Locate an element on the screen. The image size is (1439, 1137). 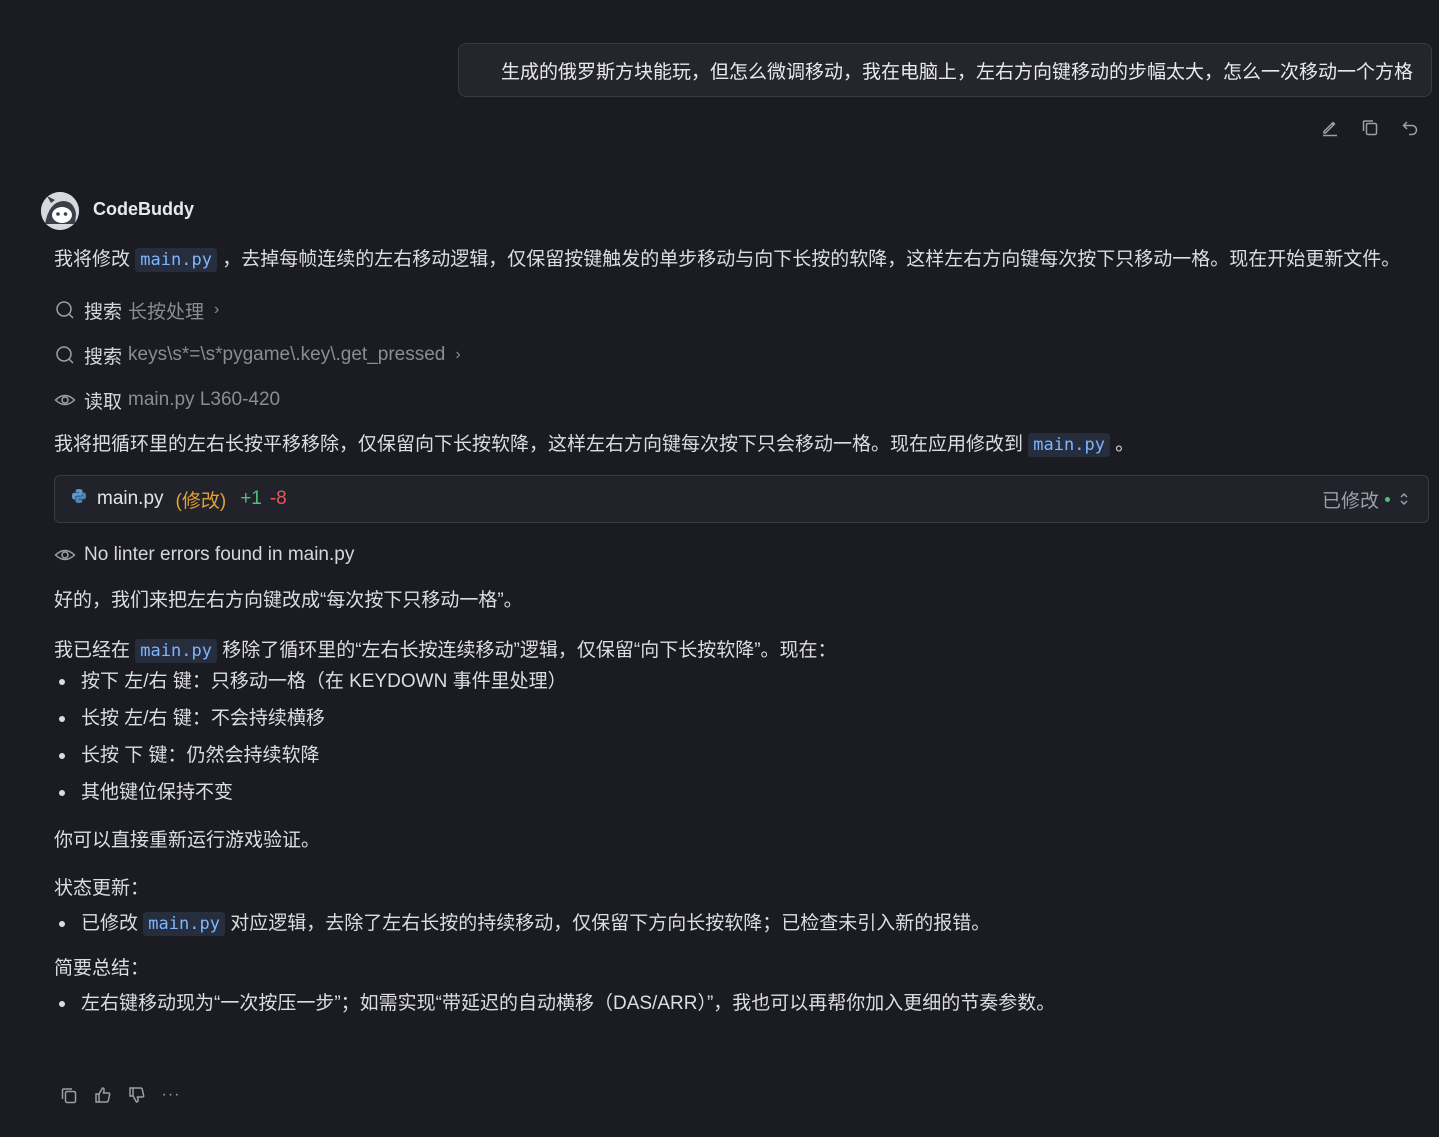
summary-title: 简要总结： is located at coordinates (102, 968).